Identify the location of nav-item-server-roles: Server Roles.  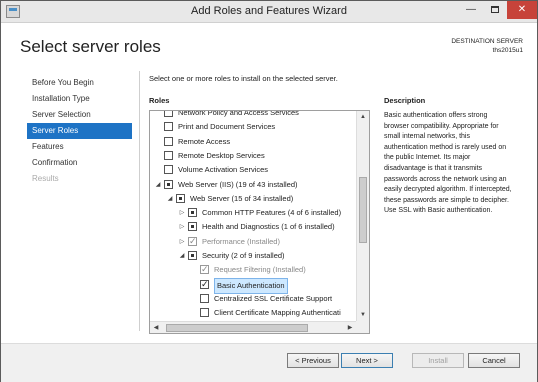
(79, 131).